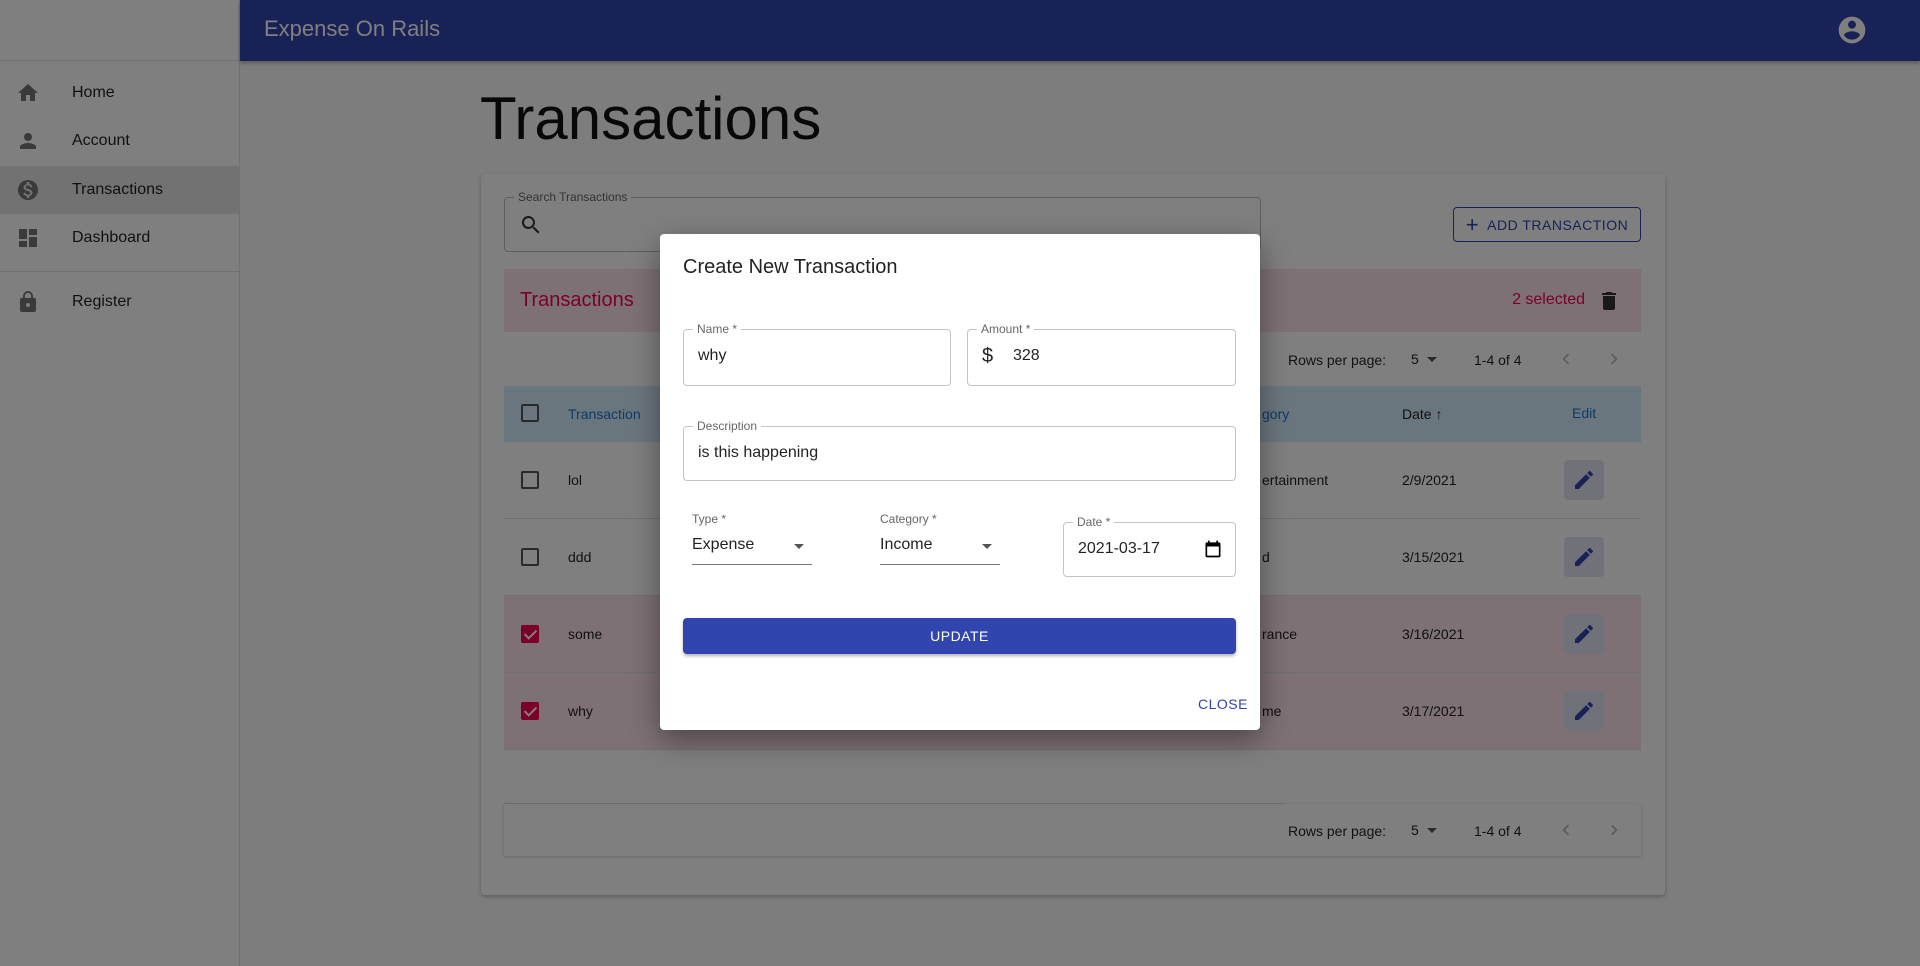 The image size is (1920, 966). What do you see at coordinates (1026, 355) in the screenshot?
I see `amount-value: 328` at bounding box center [1026, 355].